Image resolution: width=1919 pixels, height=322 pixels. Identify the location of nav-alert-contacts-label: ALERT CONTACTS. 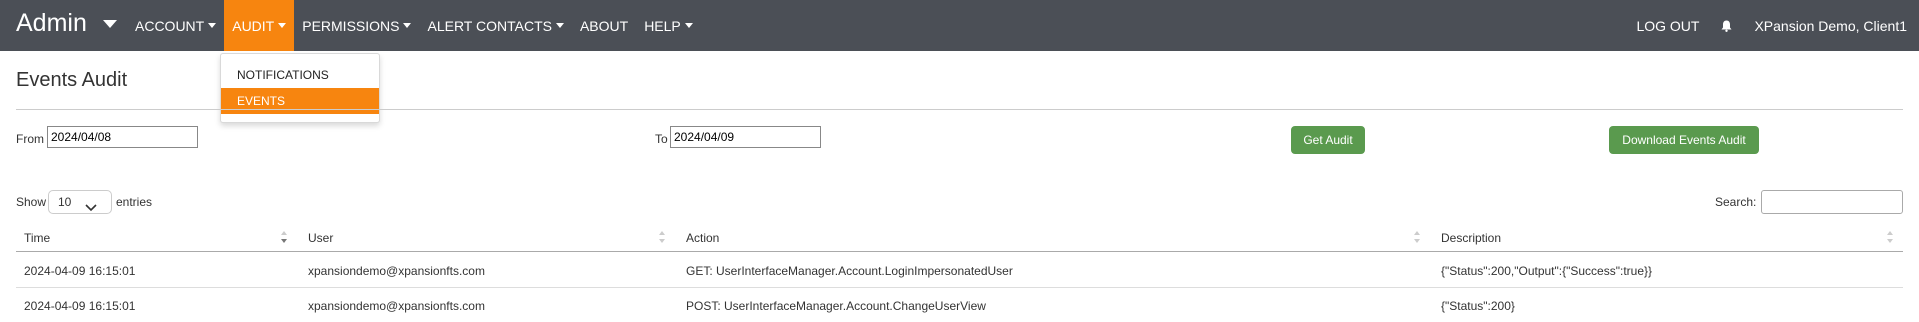
(489, 25).